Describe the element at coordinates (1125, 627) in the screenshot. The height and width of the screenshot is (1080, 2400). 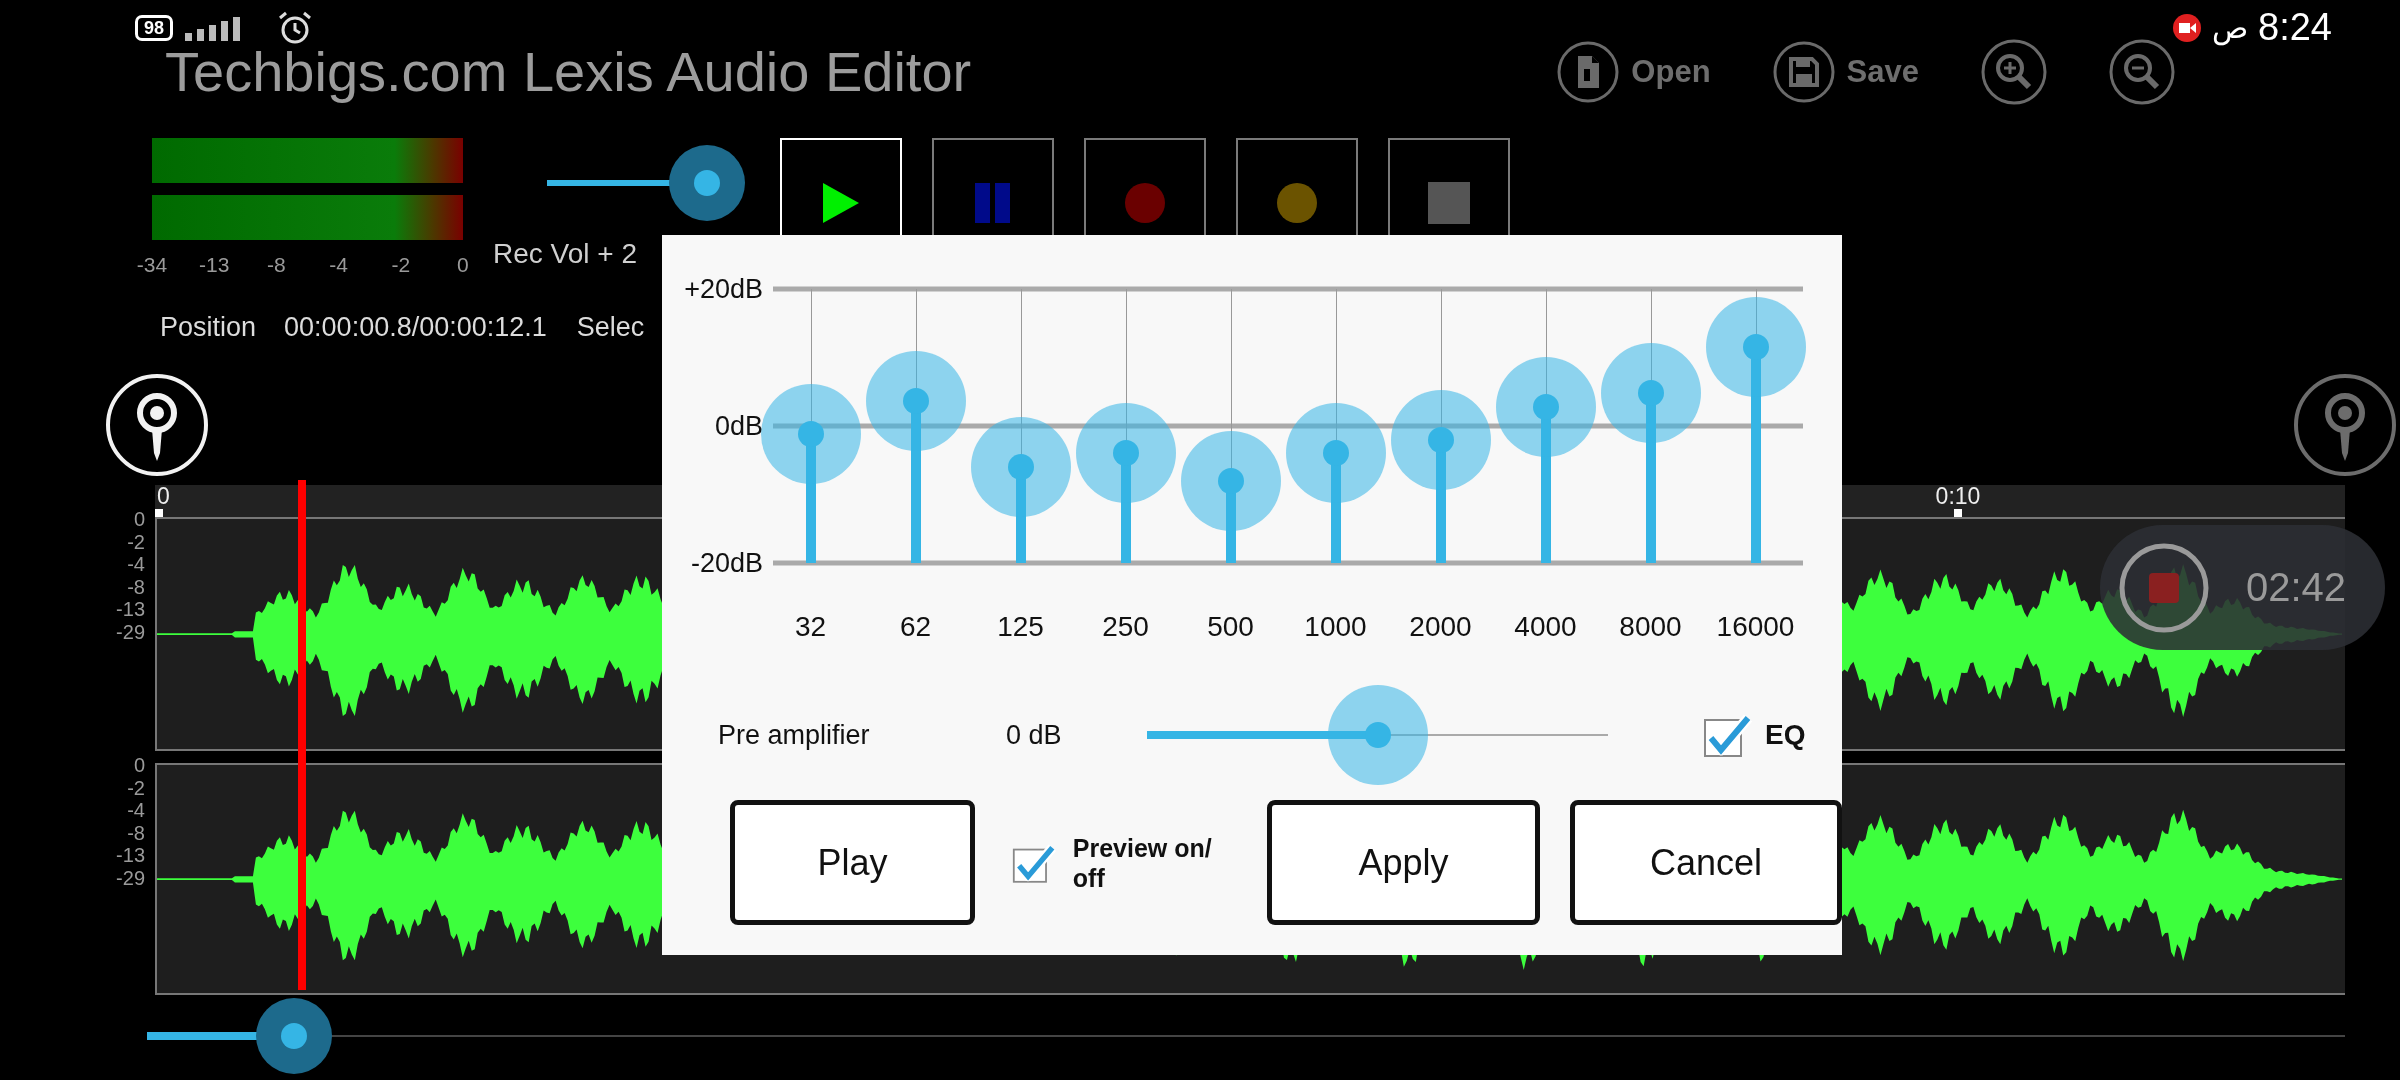
I see `frequency-label: 250` at that location.